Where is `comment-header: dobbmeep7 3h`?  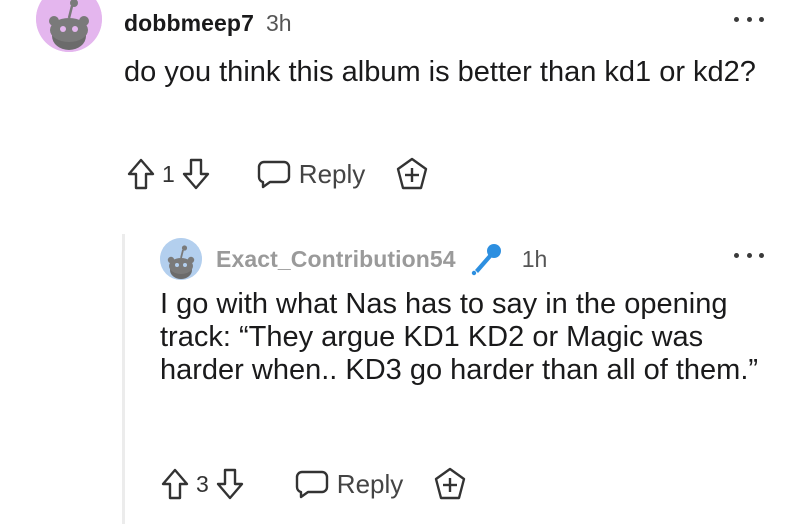 comment-header: dobbmeep7 3h is located at coordinates (208, 23).